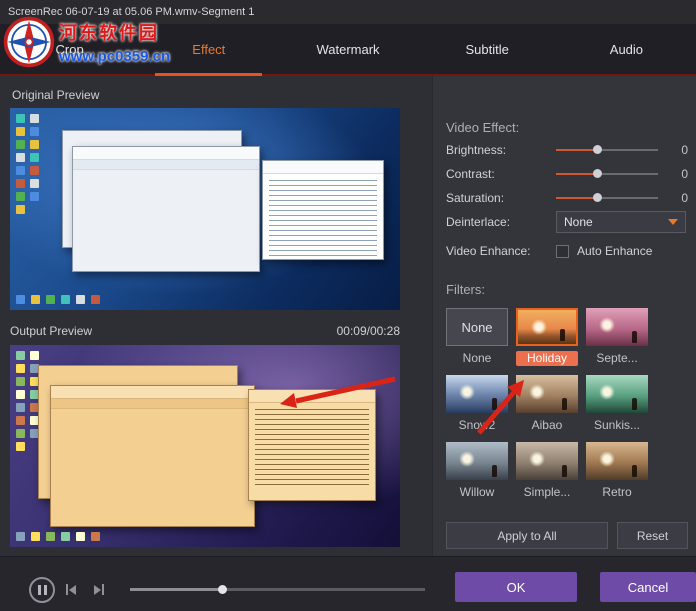 The height and width of the screenshot is (611, 696). What do you see at coordinates (103, 589) in the screenshot?
I see `skip-end-icon` at bounding box center [103, 589].